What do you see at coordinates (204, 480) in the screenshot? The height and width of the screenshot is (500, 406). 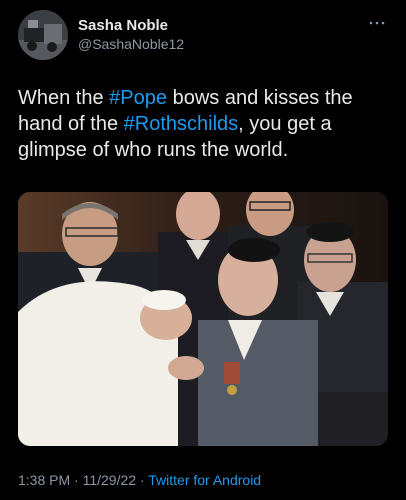 I see `tweet-source: Twitter for Android` at bounding box center [204, 480].